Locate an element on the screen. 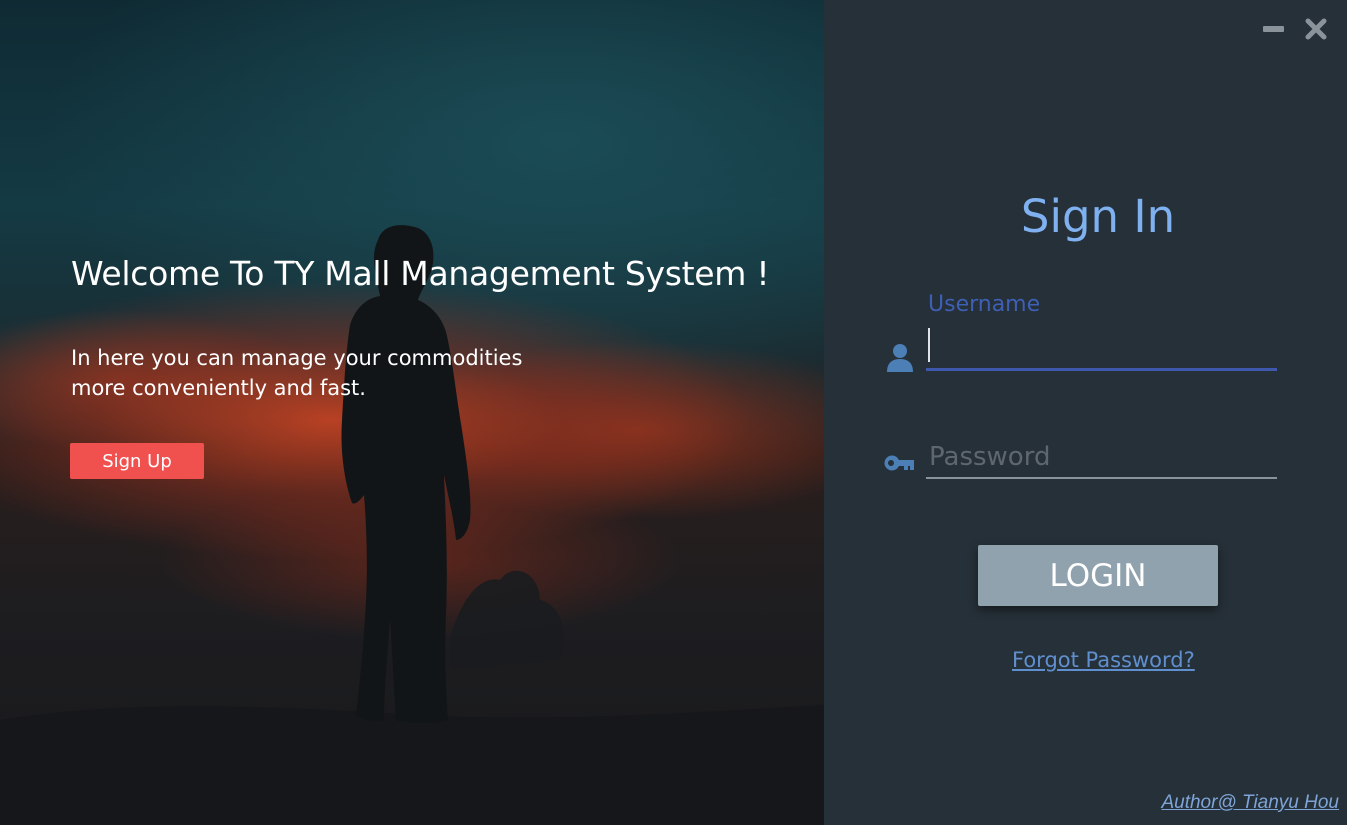  password-input is located at coordinates (1101, 458).